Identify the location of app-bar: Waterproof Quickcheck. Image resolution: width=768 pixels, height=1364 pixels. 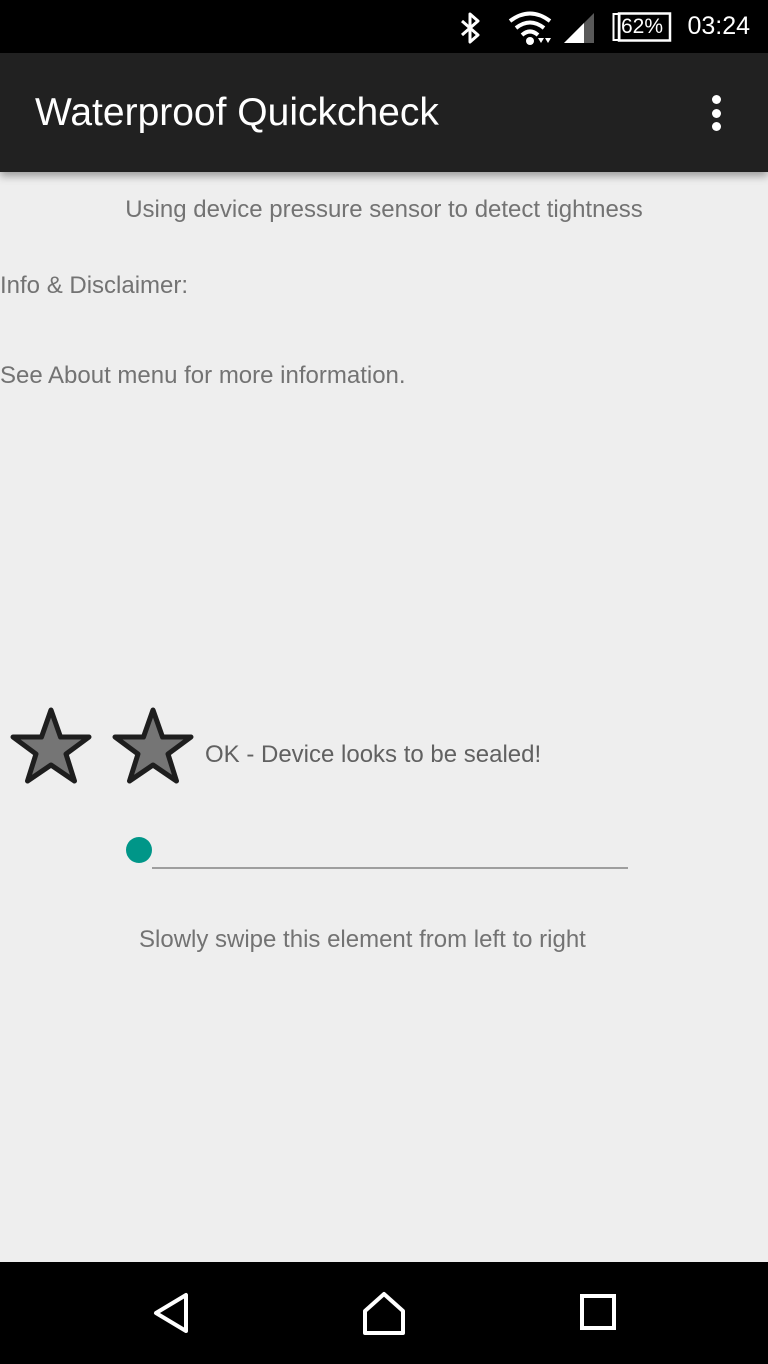
(384, 112).